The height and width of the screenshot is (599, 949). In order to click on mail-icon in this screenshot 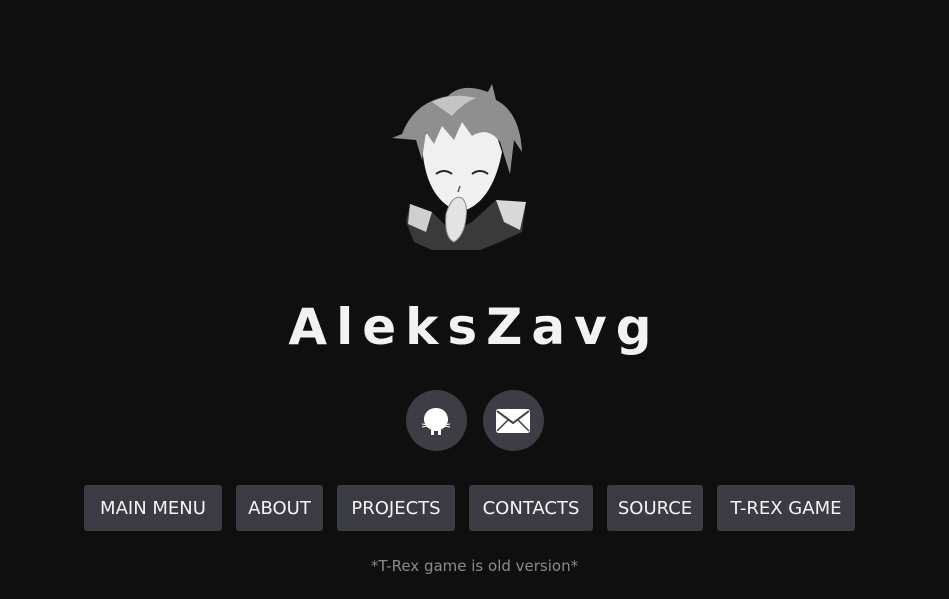, I will do `click(513, 420)`.